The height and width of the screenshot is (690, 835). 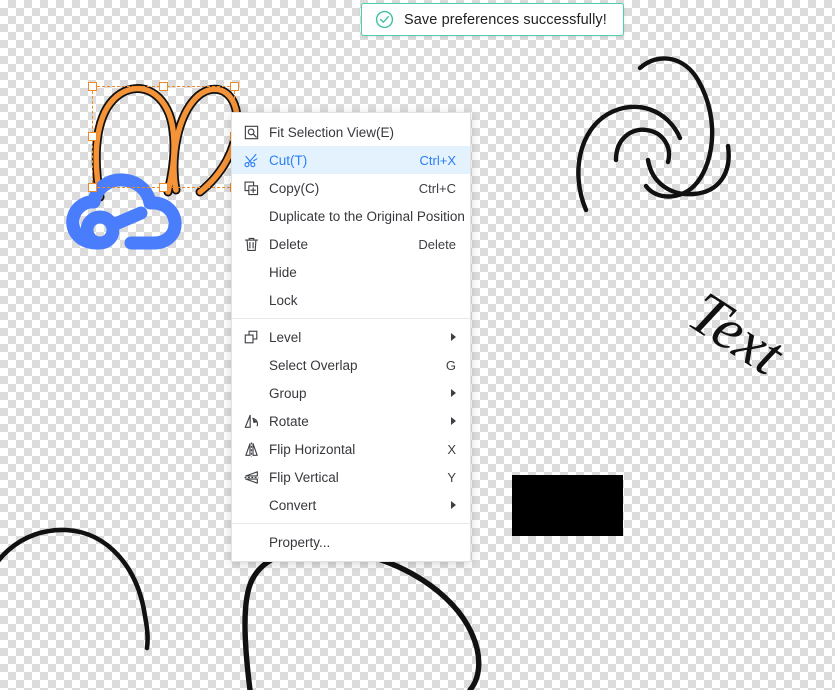 I want to click on menu-item-delete: Delete Delete, so click(x=351, y=244).